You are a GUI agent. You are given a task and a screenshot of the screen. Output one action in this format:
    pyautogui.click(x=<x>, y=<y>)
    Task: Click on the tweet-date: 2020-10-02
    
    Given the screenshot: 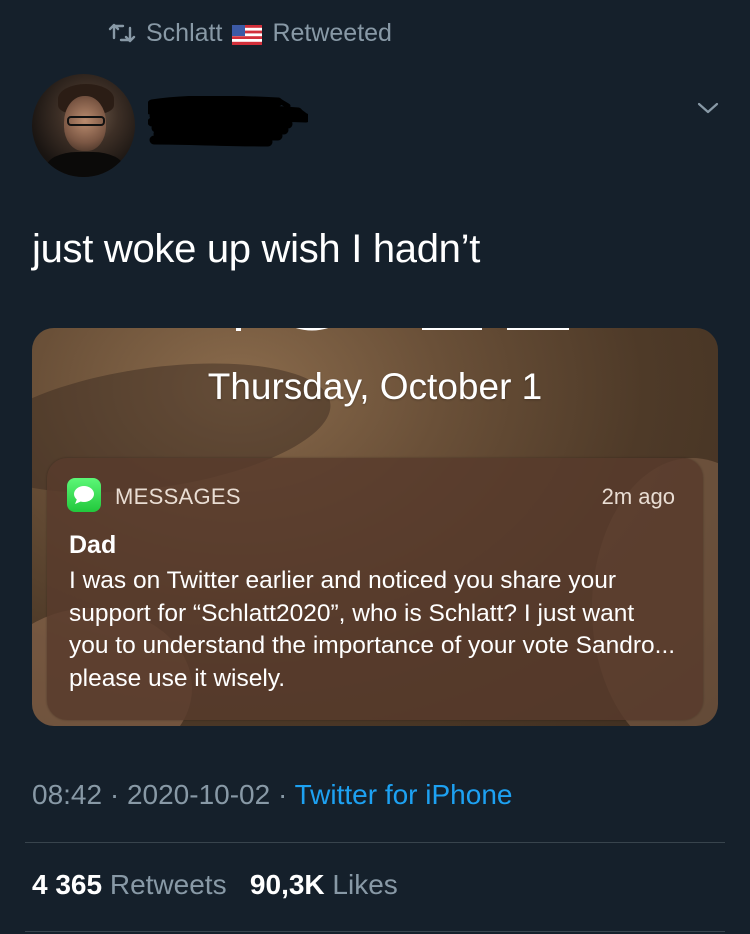 What is the action you would take?
    pyautogui.click(x=198, y=794)
    